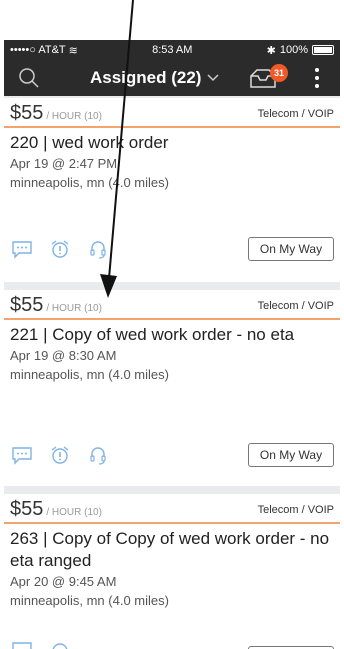 Image resolution: width=344 pixels, height=649 pixels. Describe the element at coordinates (73, 50) in the screenshot. I see `wifi-icon: ≋` at that location.